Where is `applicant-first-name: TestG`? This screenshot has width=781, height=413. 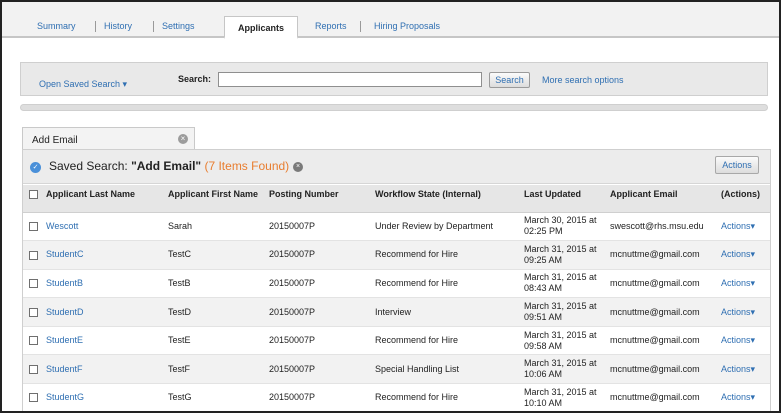 applicant-first-name: TestG is located at coordinates (215, 397).